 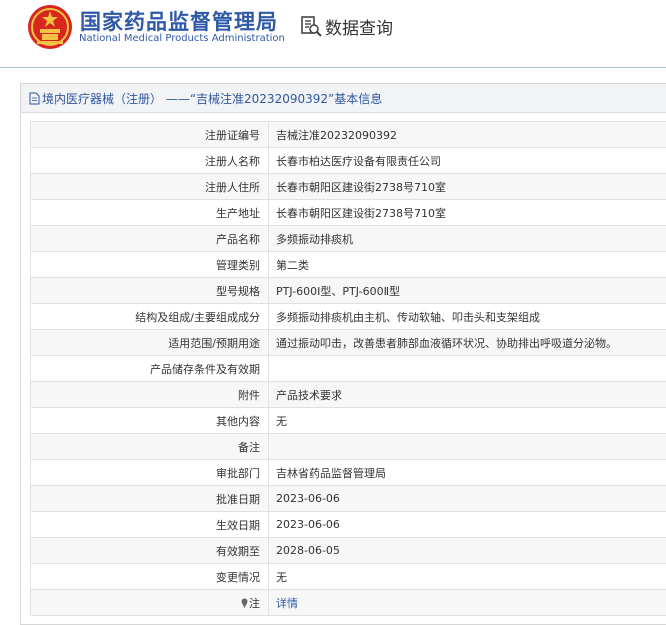 I want to click on table-row: 其他内容无, so click(x=348, y=420).